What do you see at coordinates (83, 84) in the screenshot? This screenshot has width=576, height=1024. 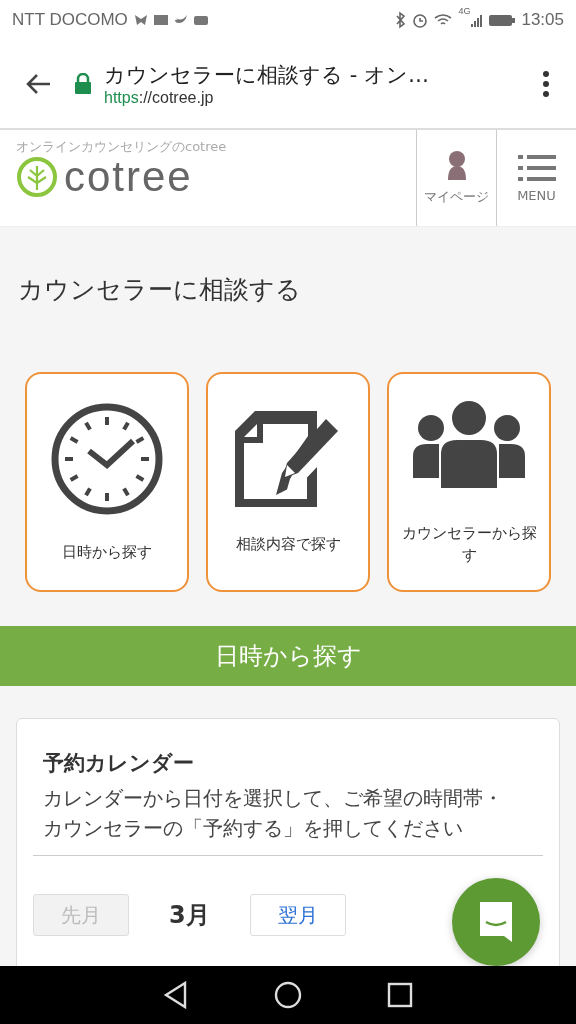 I see `lock-icon` at bounding box center [83, 84].